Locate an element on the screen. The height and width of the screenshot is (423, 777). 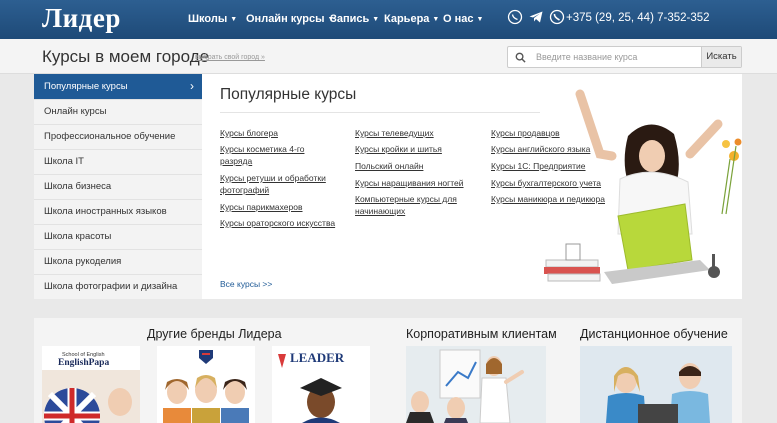
phone-icon is located at coordinates (557, 17).